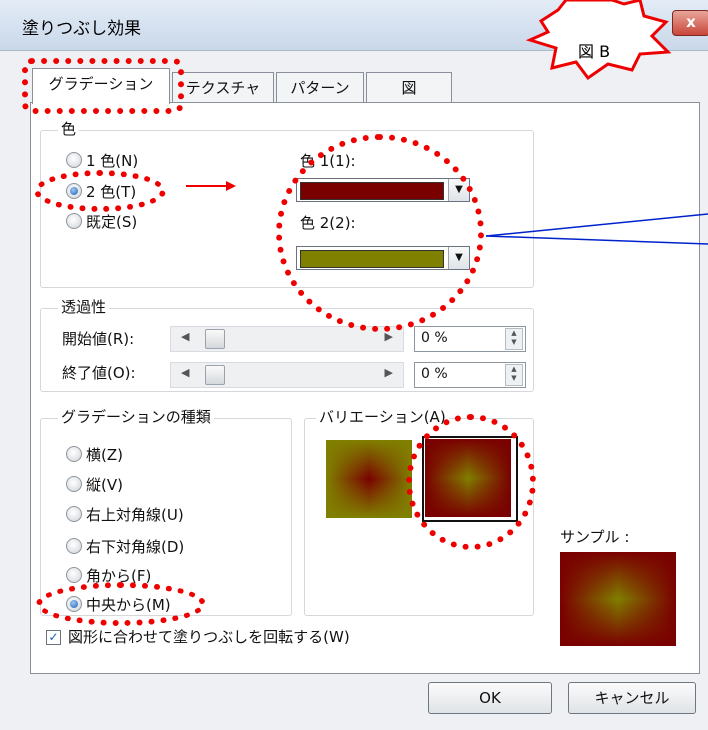 The height and width of the screenshot is (730, 708). What do you see at coordinates (434, 374) in the screenshot?
I see `end-value-text: 0 %` at bounding box center [434, 374].